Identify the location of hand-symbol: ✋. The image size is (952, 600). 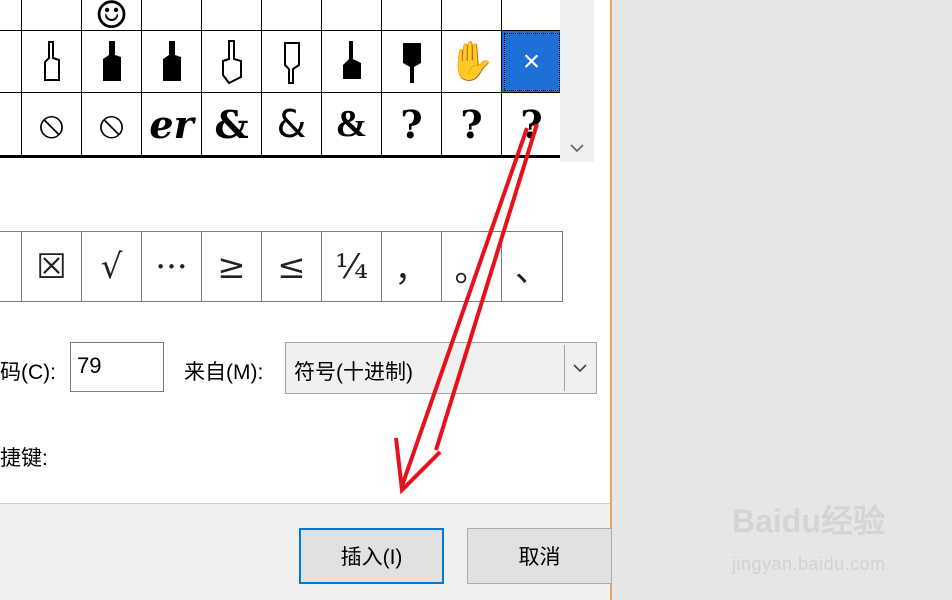
(472, 62).